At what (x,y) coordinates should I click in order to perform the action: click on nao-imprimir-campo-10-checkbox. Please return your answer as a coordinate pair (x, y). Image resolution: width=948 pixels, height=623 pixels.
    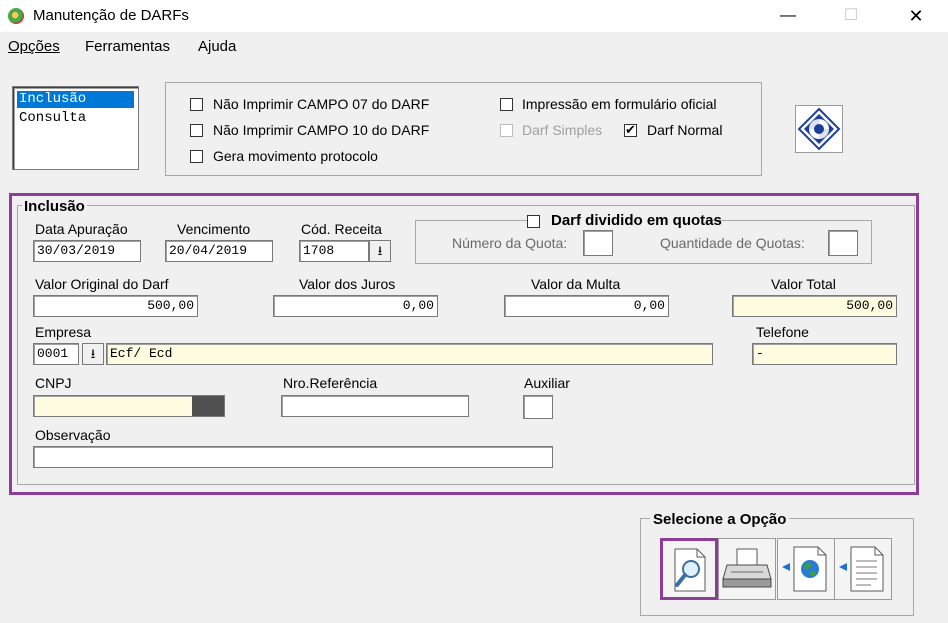
    Looking at the image, I should click on (196, 130).